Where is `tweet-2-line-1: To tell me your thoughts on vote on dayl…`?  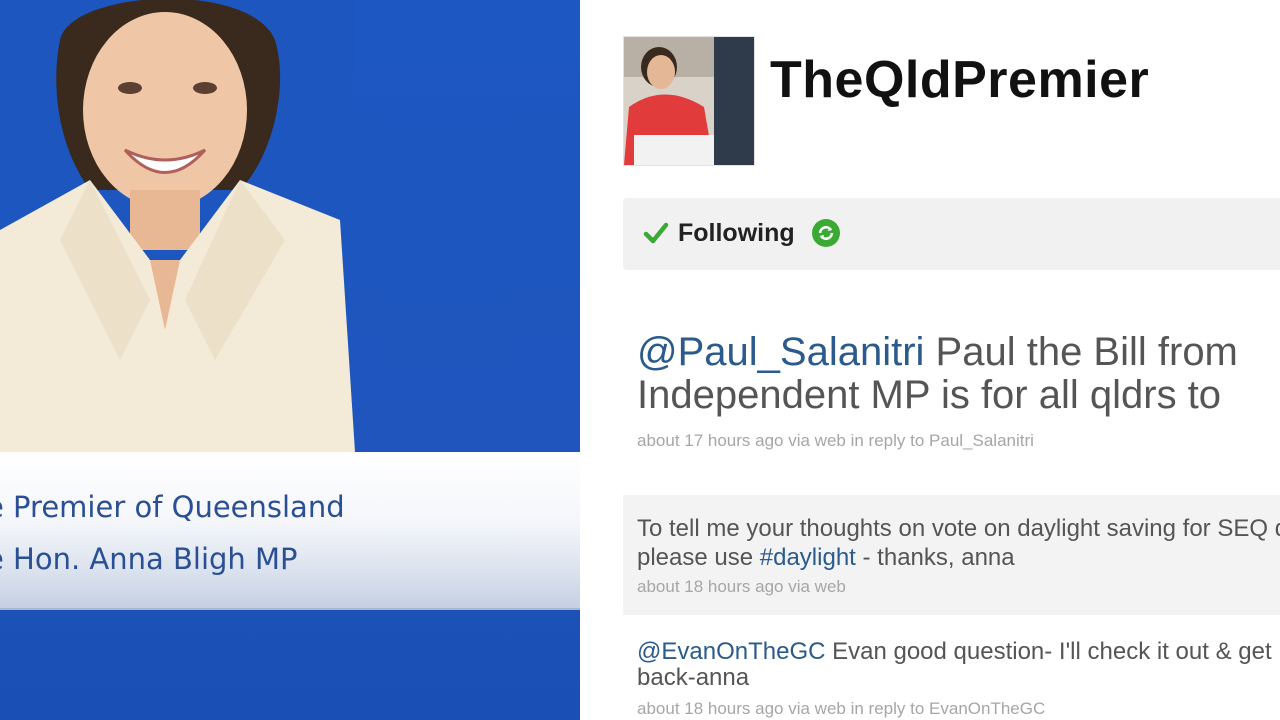 tweet-2-line-1: To tell me your thoughts on vote on dayl… is located at coordinates (958, 528).